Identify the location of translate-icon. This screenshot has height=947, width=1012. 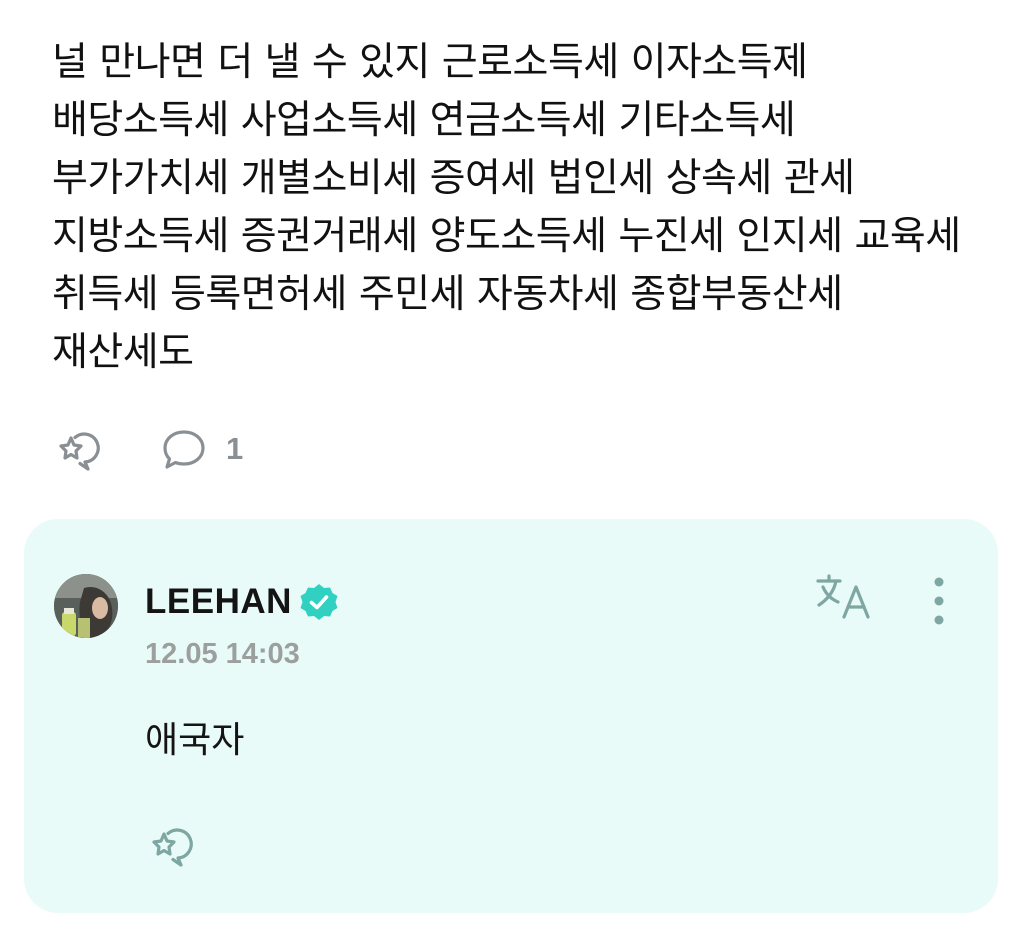
(846, 598).